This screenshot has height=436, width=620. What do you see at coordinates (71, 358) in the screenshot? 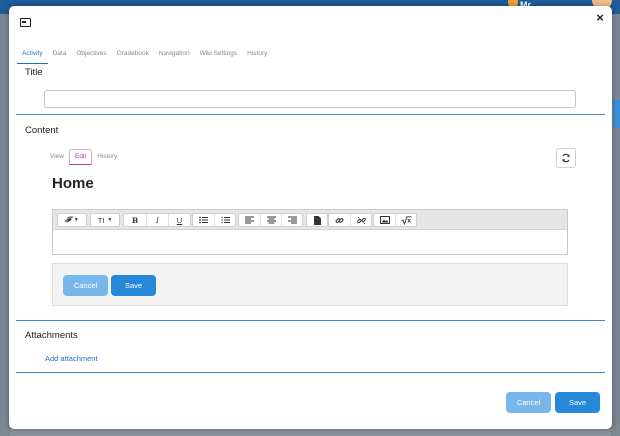
I see `add-attachment-link: Add attachment` at bounding box center [71, 358].